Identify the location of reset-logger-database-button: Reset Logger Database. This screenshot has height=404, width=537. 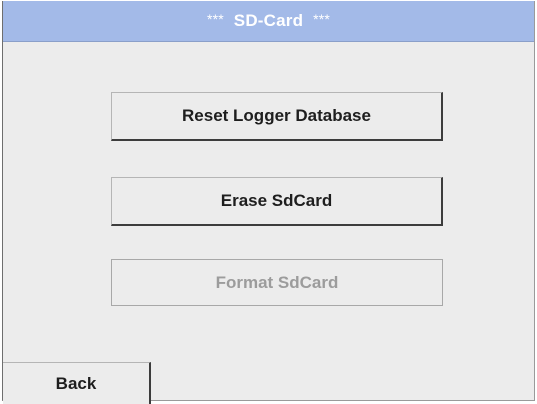
(277, 116).